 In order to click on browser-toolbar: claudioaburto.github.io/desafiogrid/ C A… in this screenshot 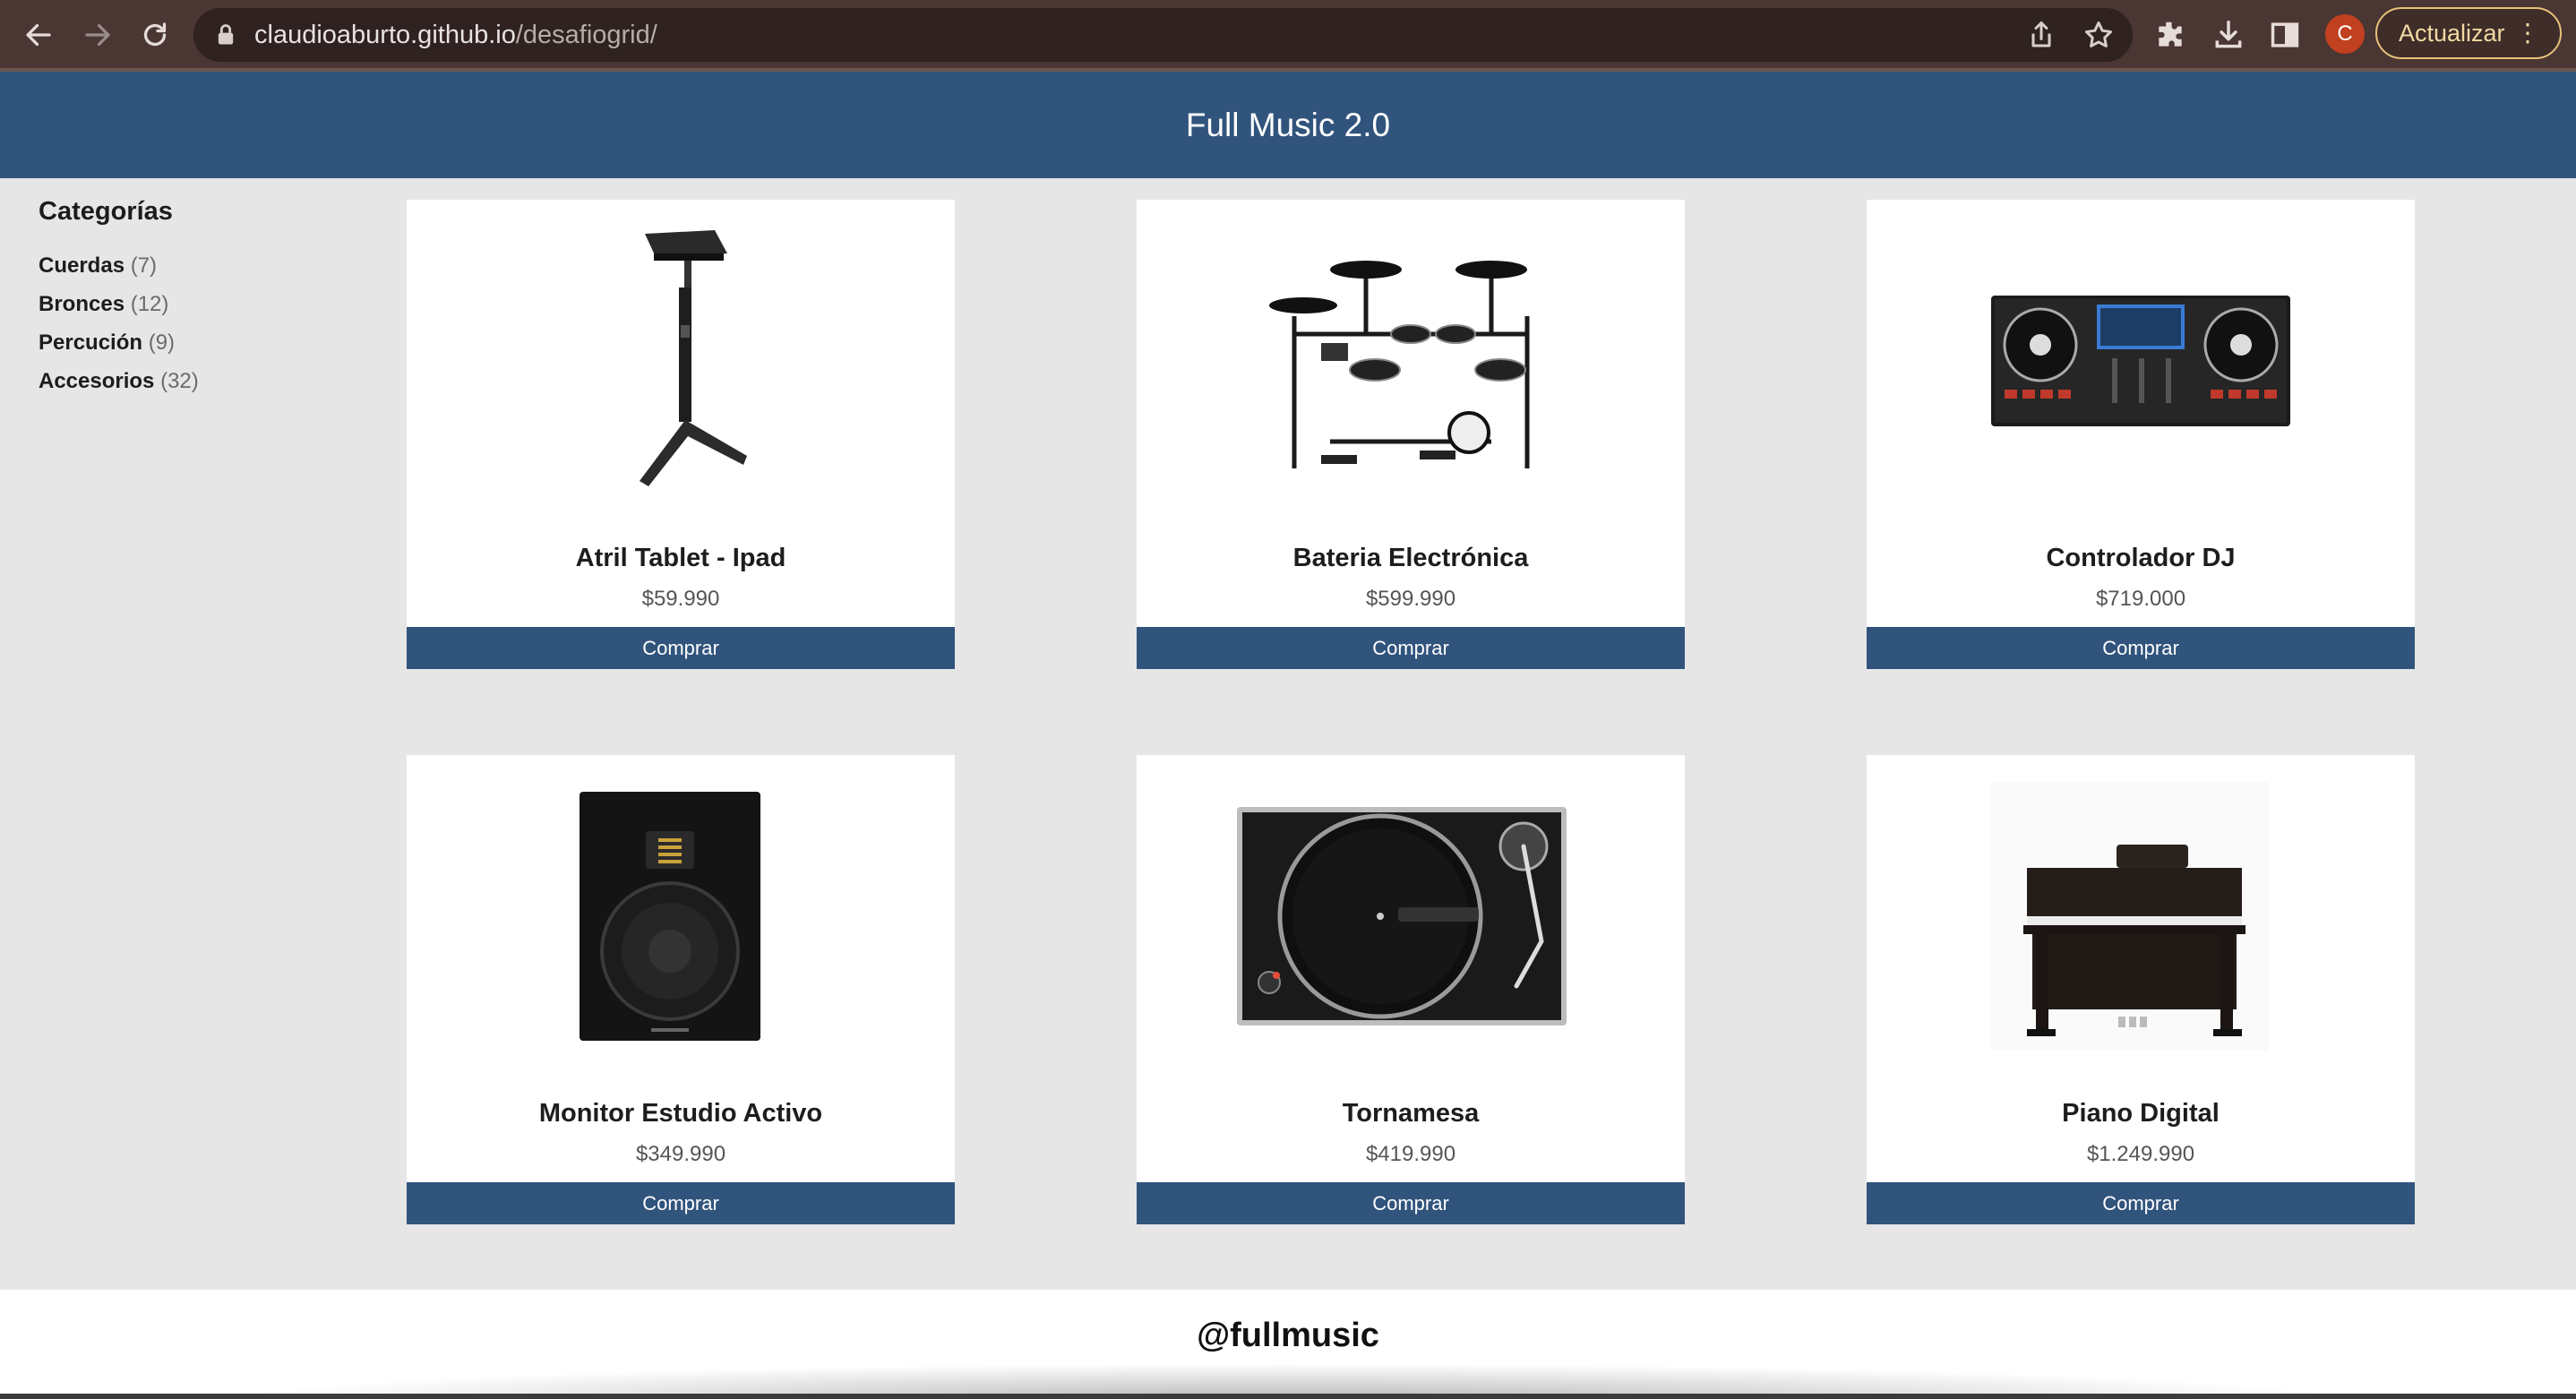, I will do `click(1288, 35)`.